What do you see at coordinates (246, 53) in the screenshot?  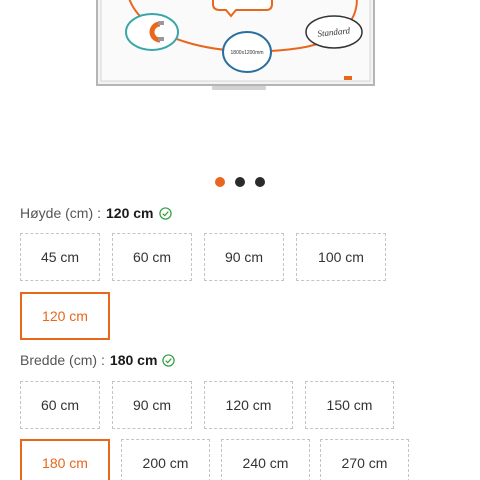 I see `whiteboard-note-size: 1800x1200mm` at bounding box center [246, 53].